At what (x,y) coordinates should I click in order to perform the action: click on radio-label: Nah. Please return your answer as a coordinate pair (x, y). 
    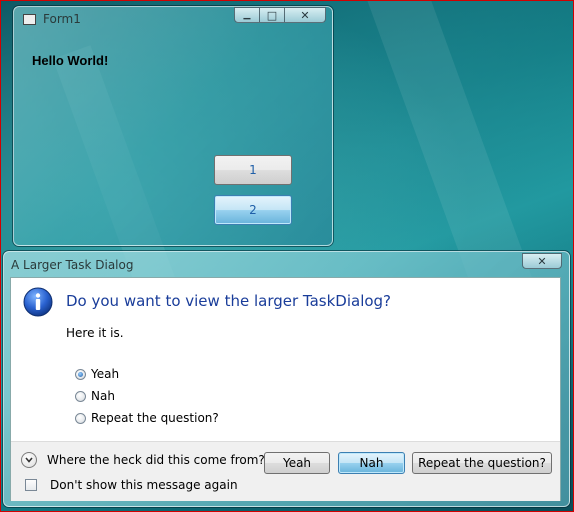
    Looking at the image, I should click on (103, 396).